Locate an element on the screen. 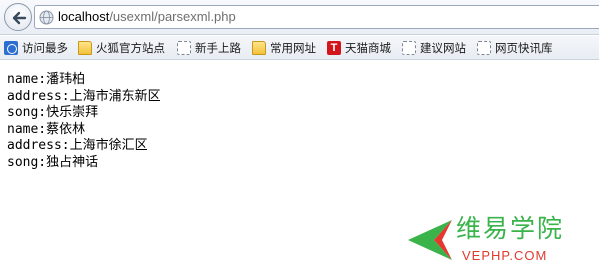 The height and width of the screenshot is (271, 599). tmall-icon: T is located at coordinates (334, 48).